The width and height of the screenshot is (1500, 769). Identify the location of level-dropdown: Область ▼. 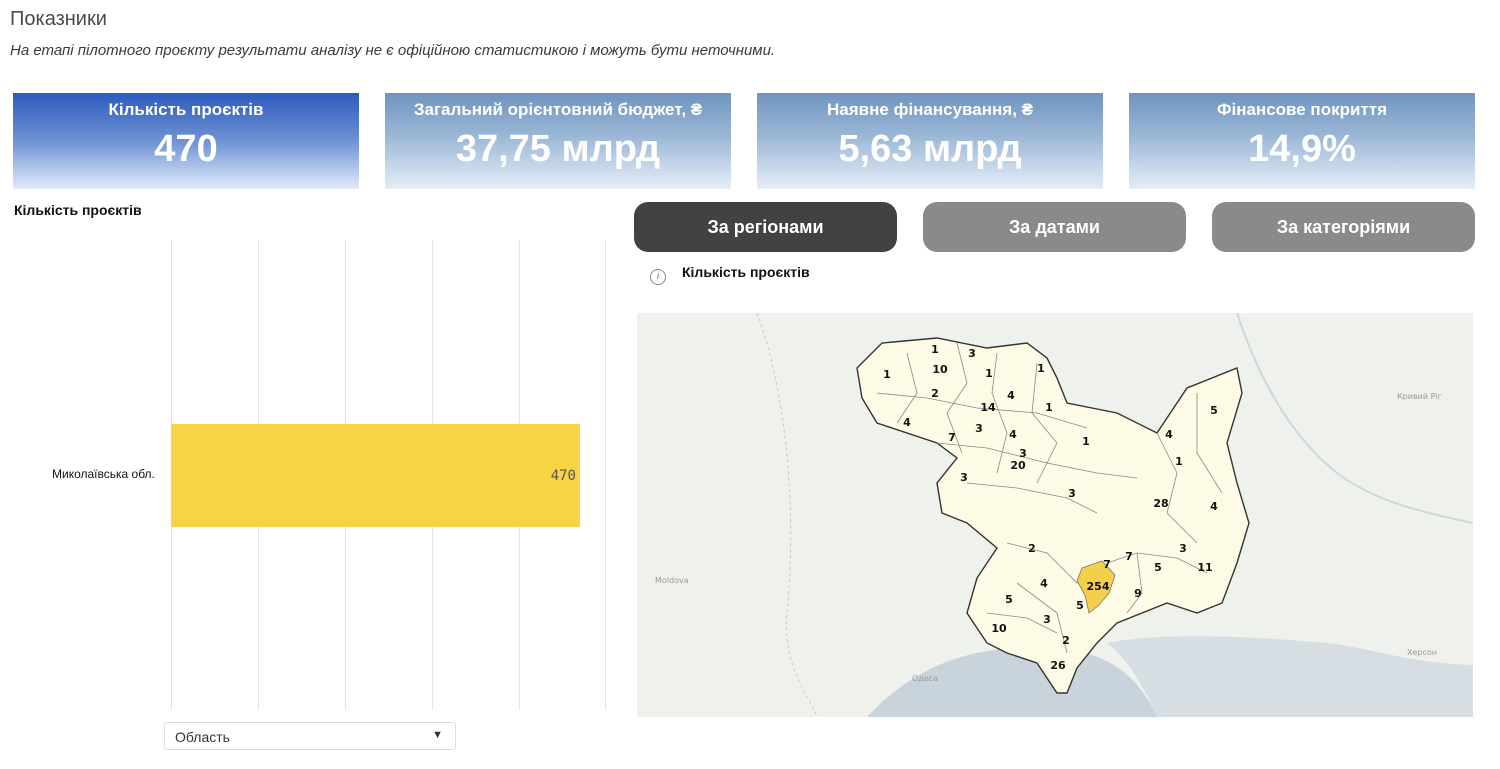
(310, 736).